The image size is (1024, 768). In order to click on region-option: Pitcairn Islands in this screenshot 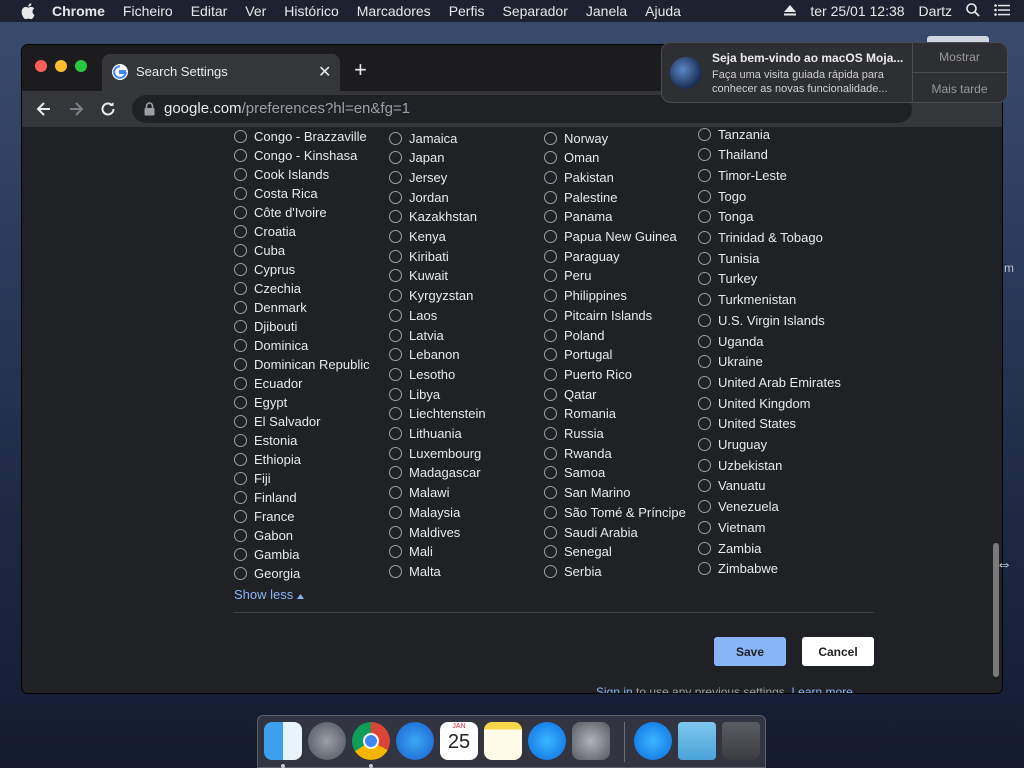, I will do `click(598, 315)`.